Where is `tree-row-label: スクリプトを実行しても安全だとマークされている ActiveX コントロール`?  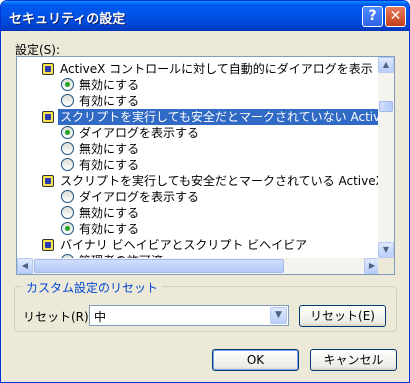 tree-row-label: スクリプトを実行しても安全だとマークされている ActiveX コントロール is located at coordinates (220, 181).